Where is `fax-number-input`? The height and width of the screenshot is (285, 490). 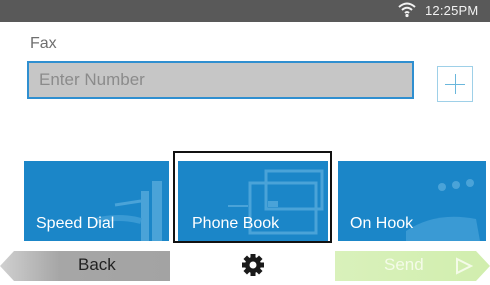
fax-number-input is located at coordinates (220, 80).